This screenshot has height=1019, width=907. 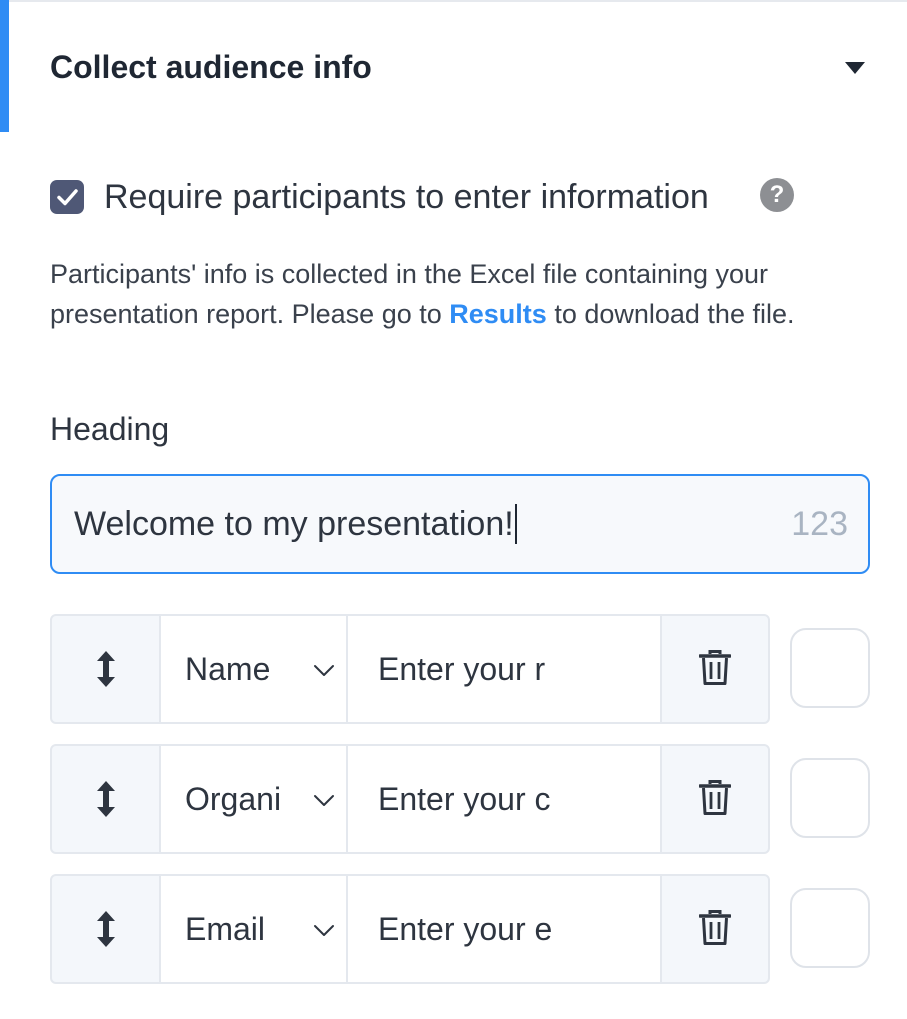 What do you see at coordinates (670, 314) in the screenshot?
I see `info-text-end: to download the file.` at bounding box center [670, 314].